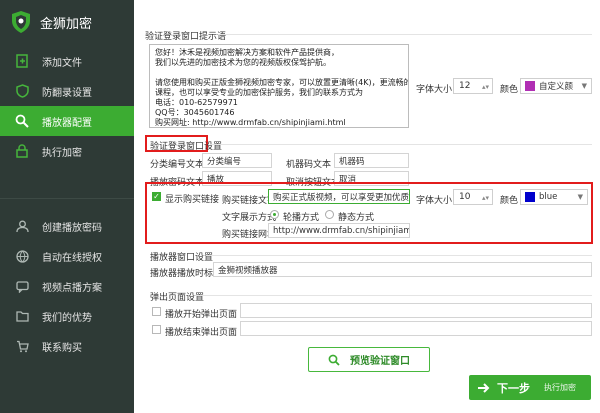 The width and height of the screenshot is (600, 413). Describe the element at coordinates (72, 258) in the screenshot. I see `nav-label: 自动在线授权` at that location.